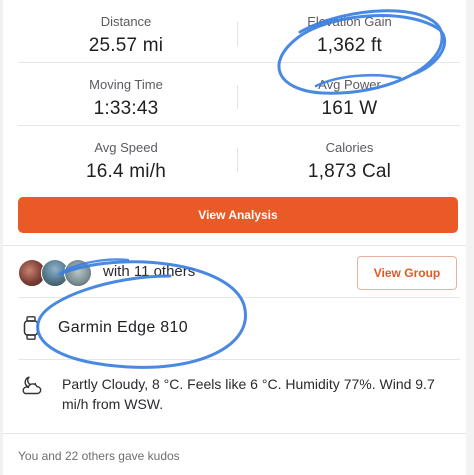  Describe the element at coordinates (349, 147) in the screenshot. I see `stat-label: Calories` at that location.